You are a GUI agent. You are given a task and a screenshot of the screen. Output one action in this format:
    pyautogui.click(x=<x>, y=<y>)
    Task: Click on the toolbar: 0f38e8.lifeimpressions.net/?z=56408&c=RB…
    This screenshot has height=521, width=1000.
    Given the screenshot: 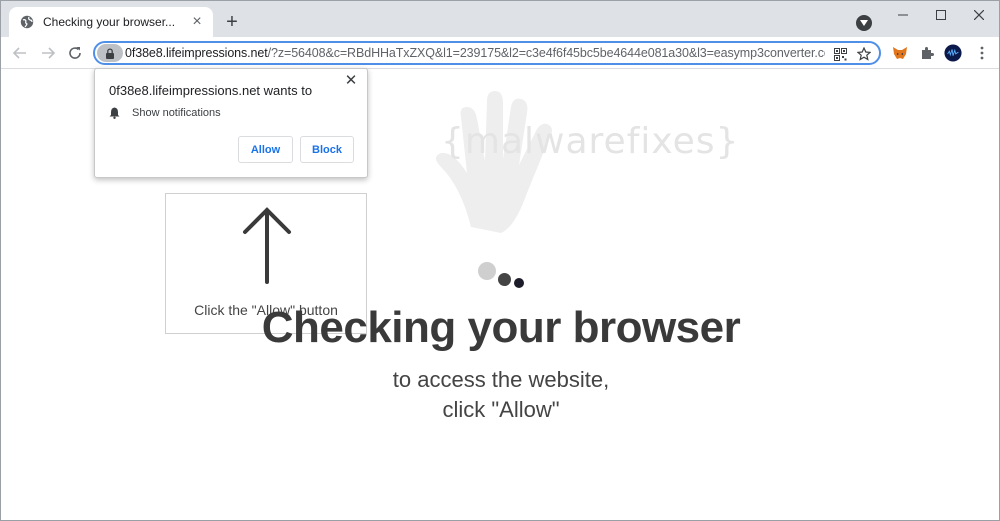 What is the action you would take?
    pyautogui.click(x=500, y=53)
    